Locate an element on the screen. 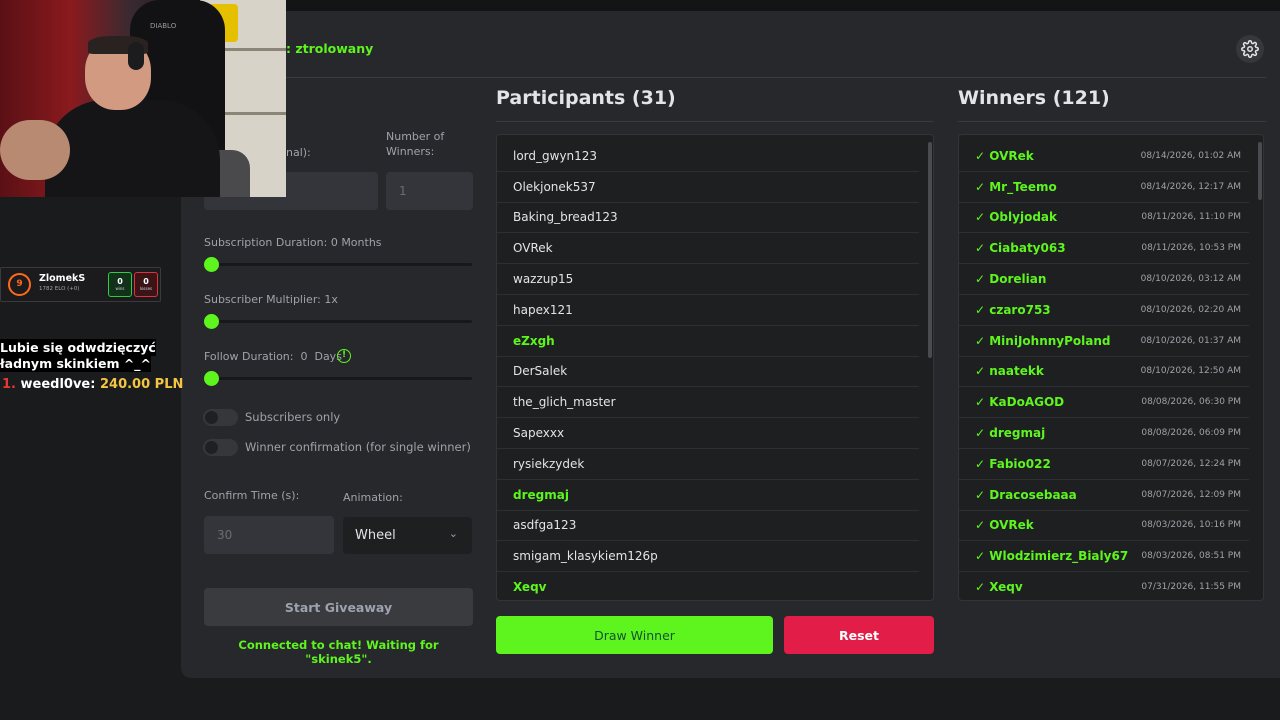  draw-winner-button: Draw Winner is located at coordinates (634, 635).